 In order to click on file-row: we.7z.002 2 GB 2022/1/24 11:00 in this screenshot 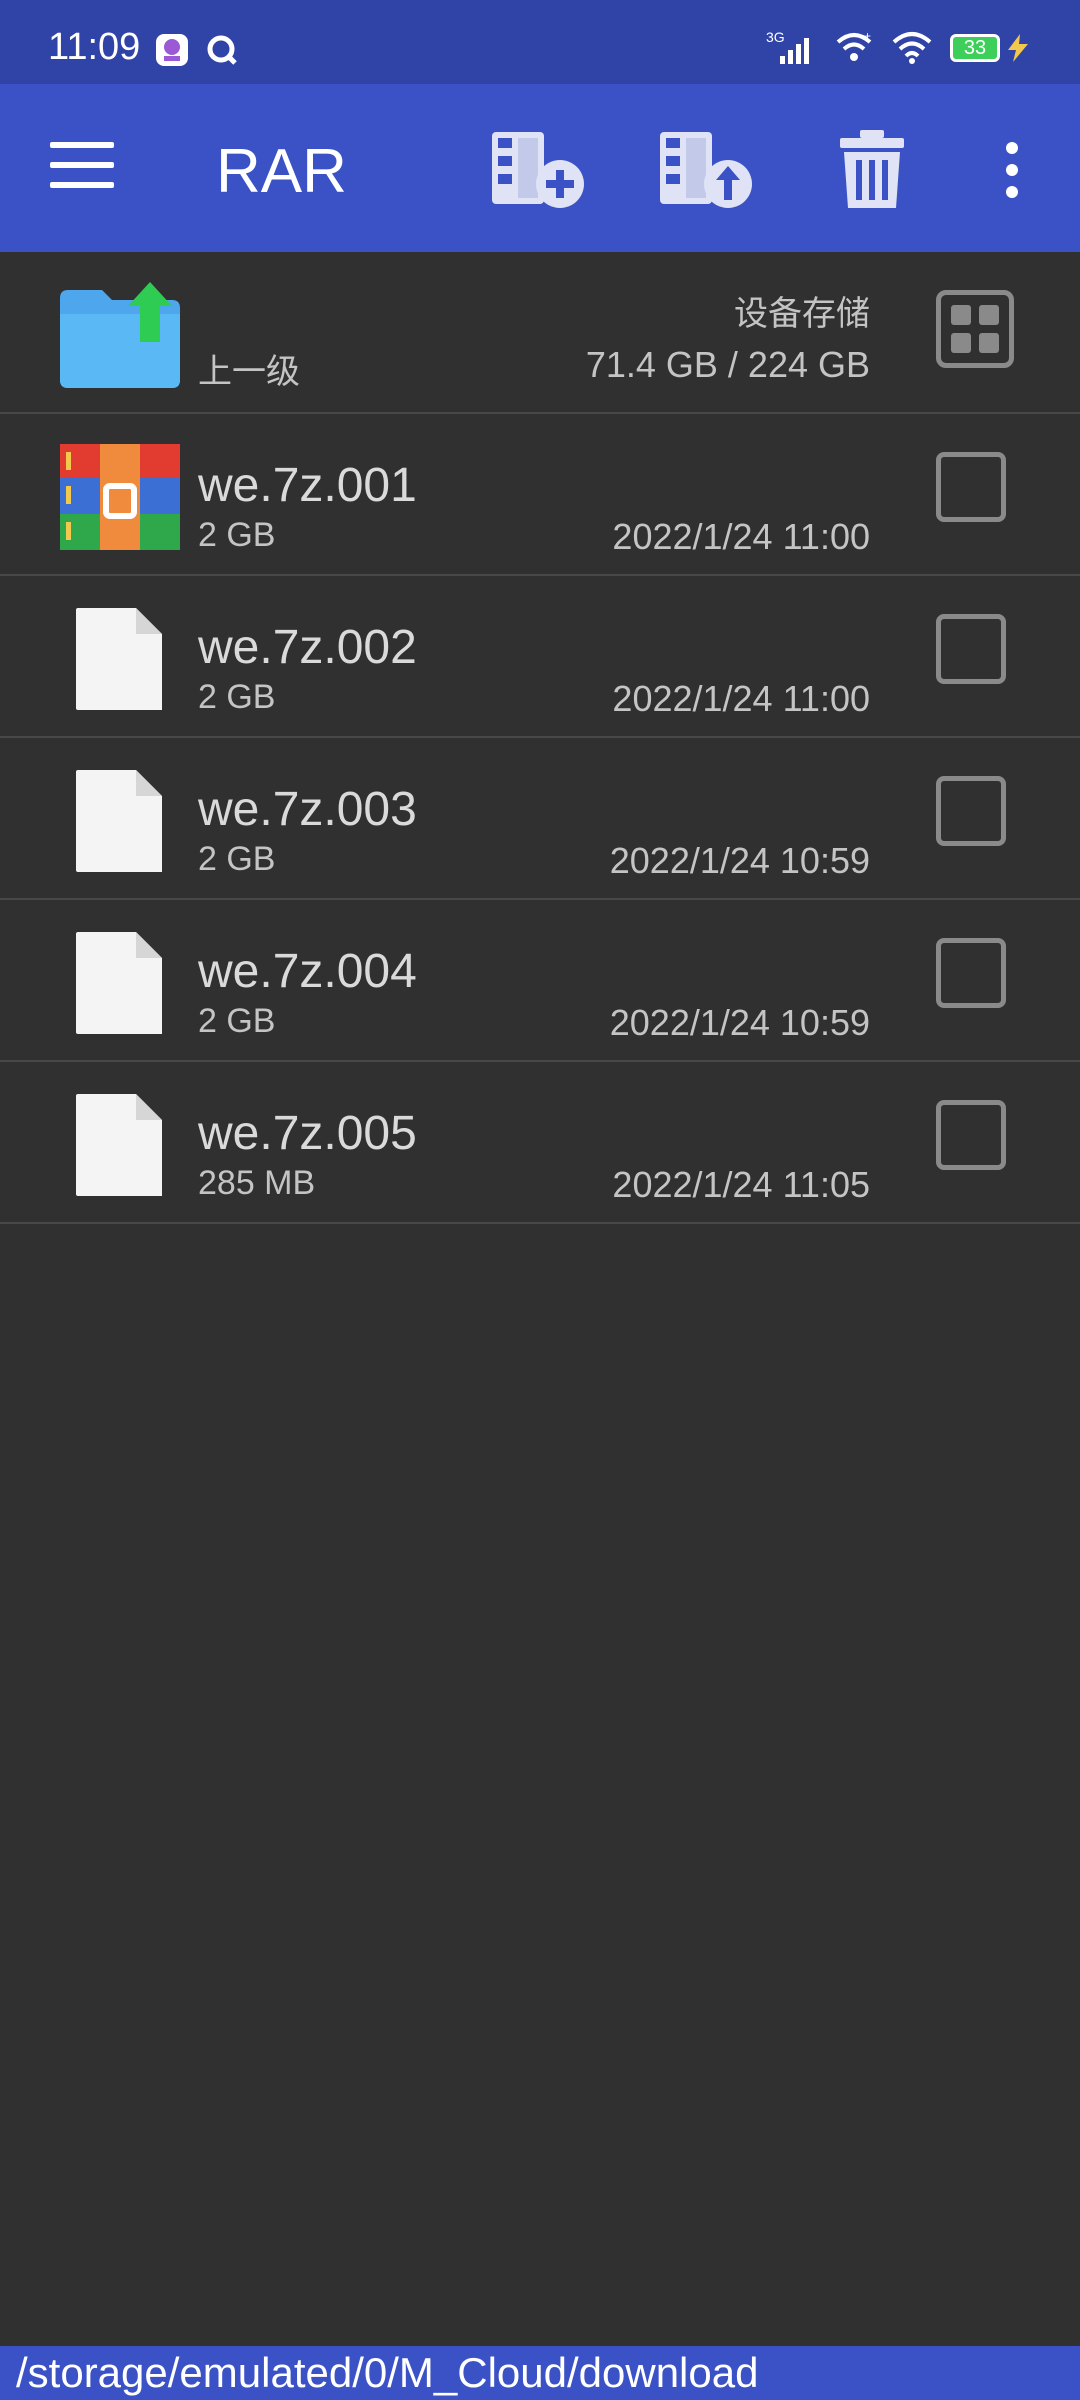, I will do `click(540, 657)`.